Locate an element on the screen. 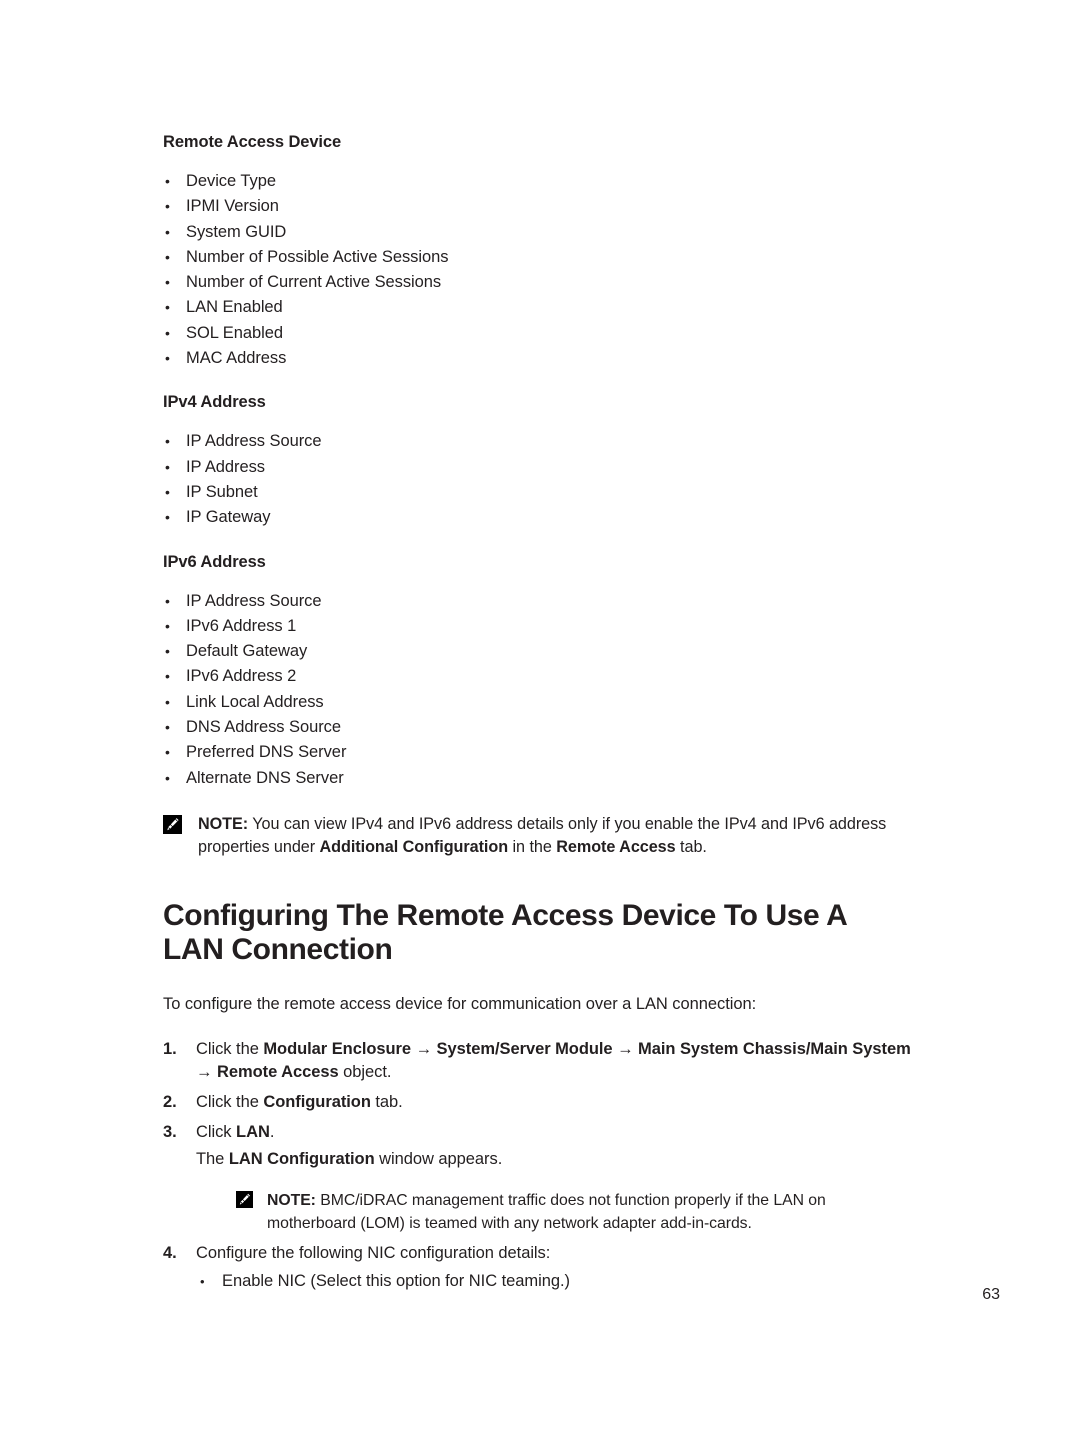 The width and height of the screenshot is (1080, 1434). step-text-1: Click is located at coordinates (216, 1131).